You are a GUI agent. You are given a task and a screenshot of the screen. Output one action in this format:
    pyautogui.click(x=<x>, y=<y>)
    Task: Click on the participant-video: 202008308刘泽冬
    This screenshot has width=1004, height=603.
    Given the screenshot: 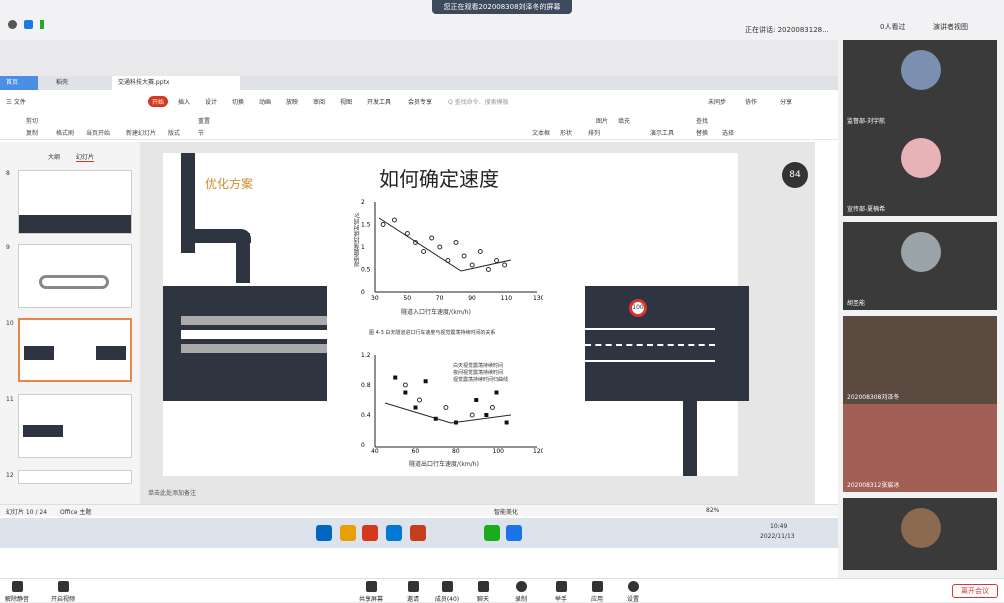 What is the action you would take?
    pyautogui.click(x=920, y=360)
    